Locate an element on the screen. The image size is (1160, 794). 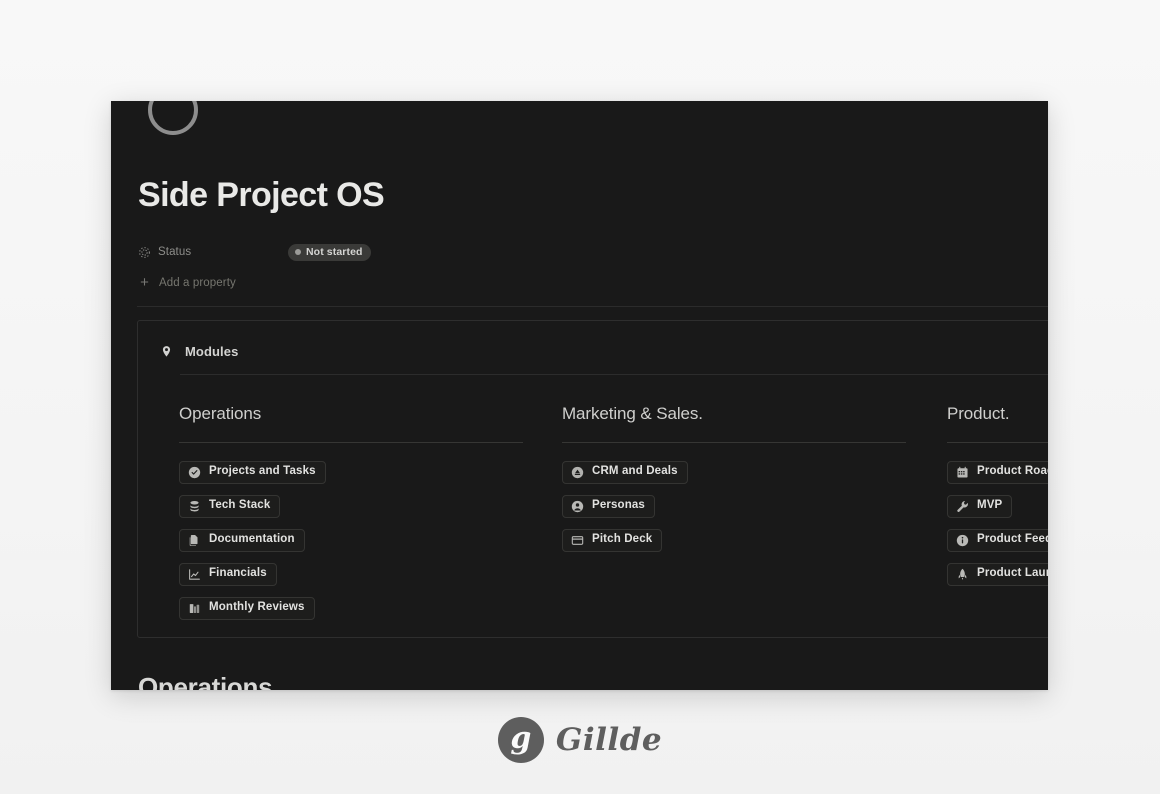
info-circle-icon is located at coordinates (962, 540).